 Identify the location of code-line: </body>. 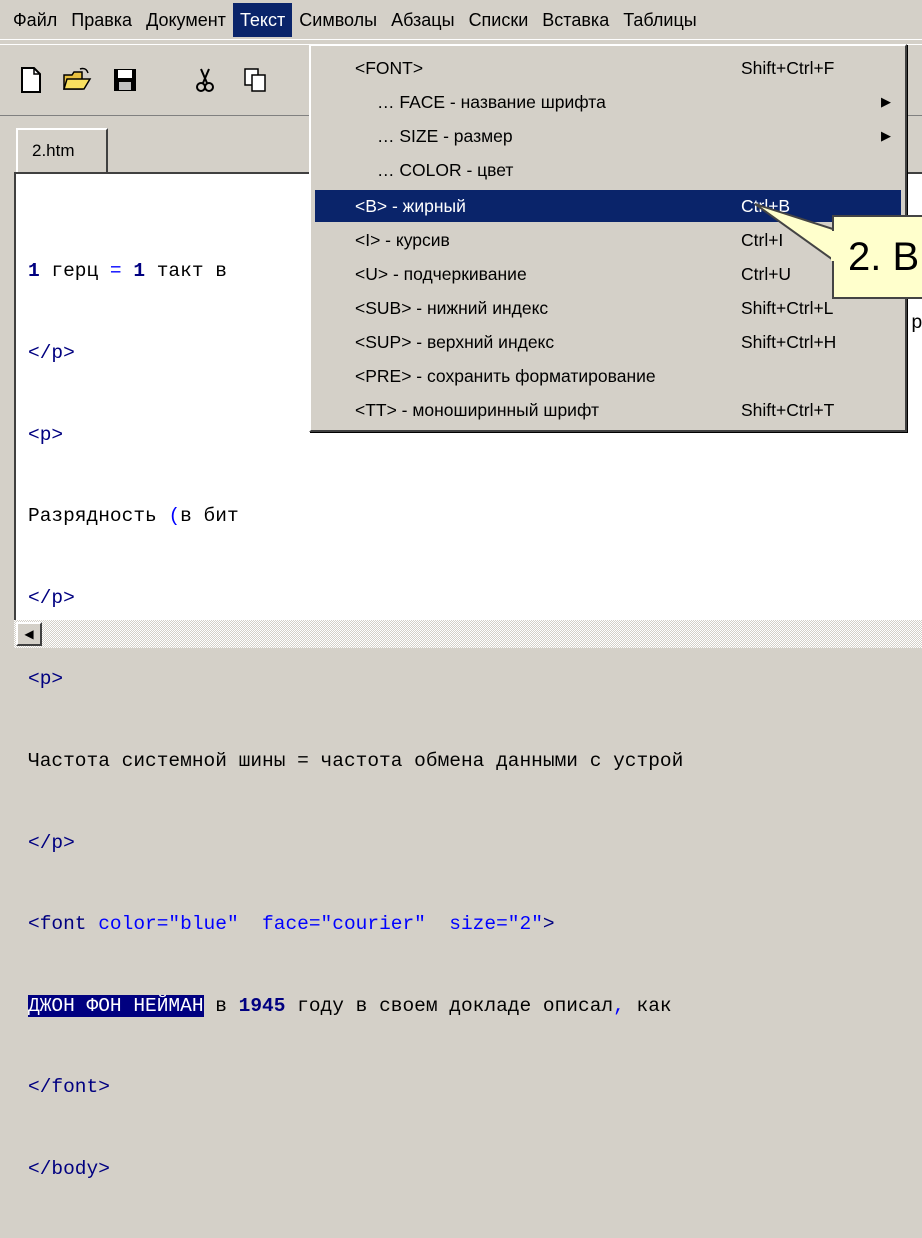
(69, 1168).